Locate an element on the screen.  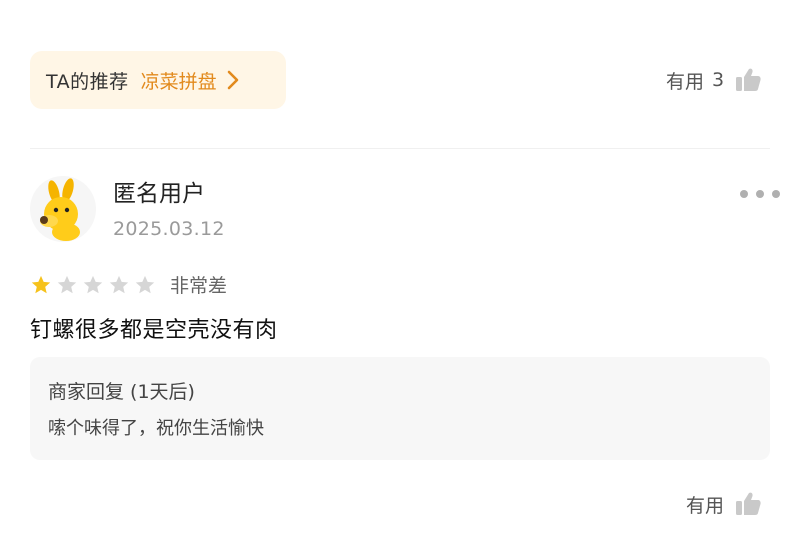
useful-button-bottom: 有用 is located at coordinates (724, 504).